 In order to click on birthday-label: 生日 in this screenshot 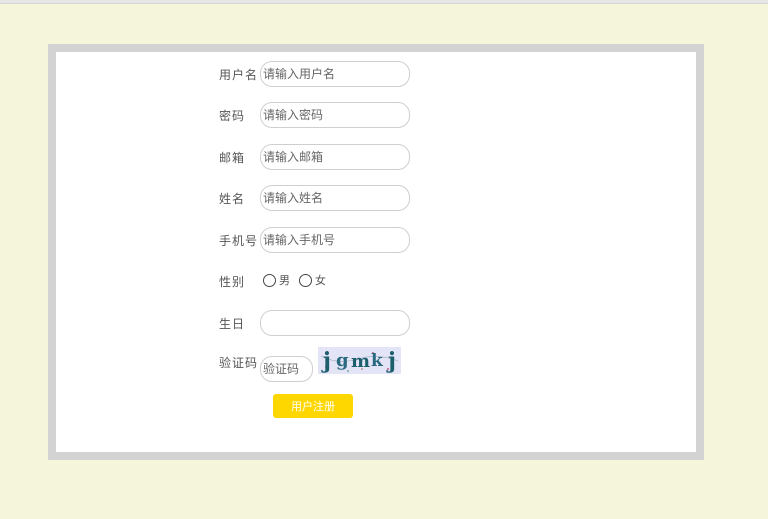, I will do `click(232, 324)`.